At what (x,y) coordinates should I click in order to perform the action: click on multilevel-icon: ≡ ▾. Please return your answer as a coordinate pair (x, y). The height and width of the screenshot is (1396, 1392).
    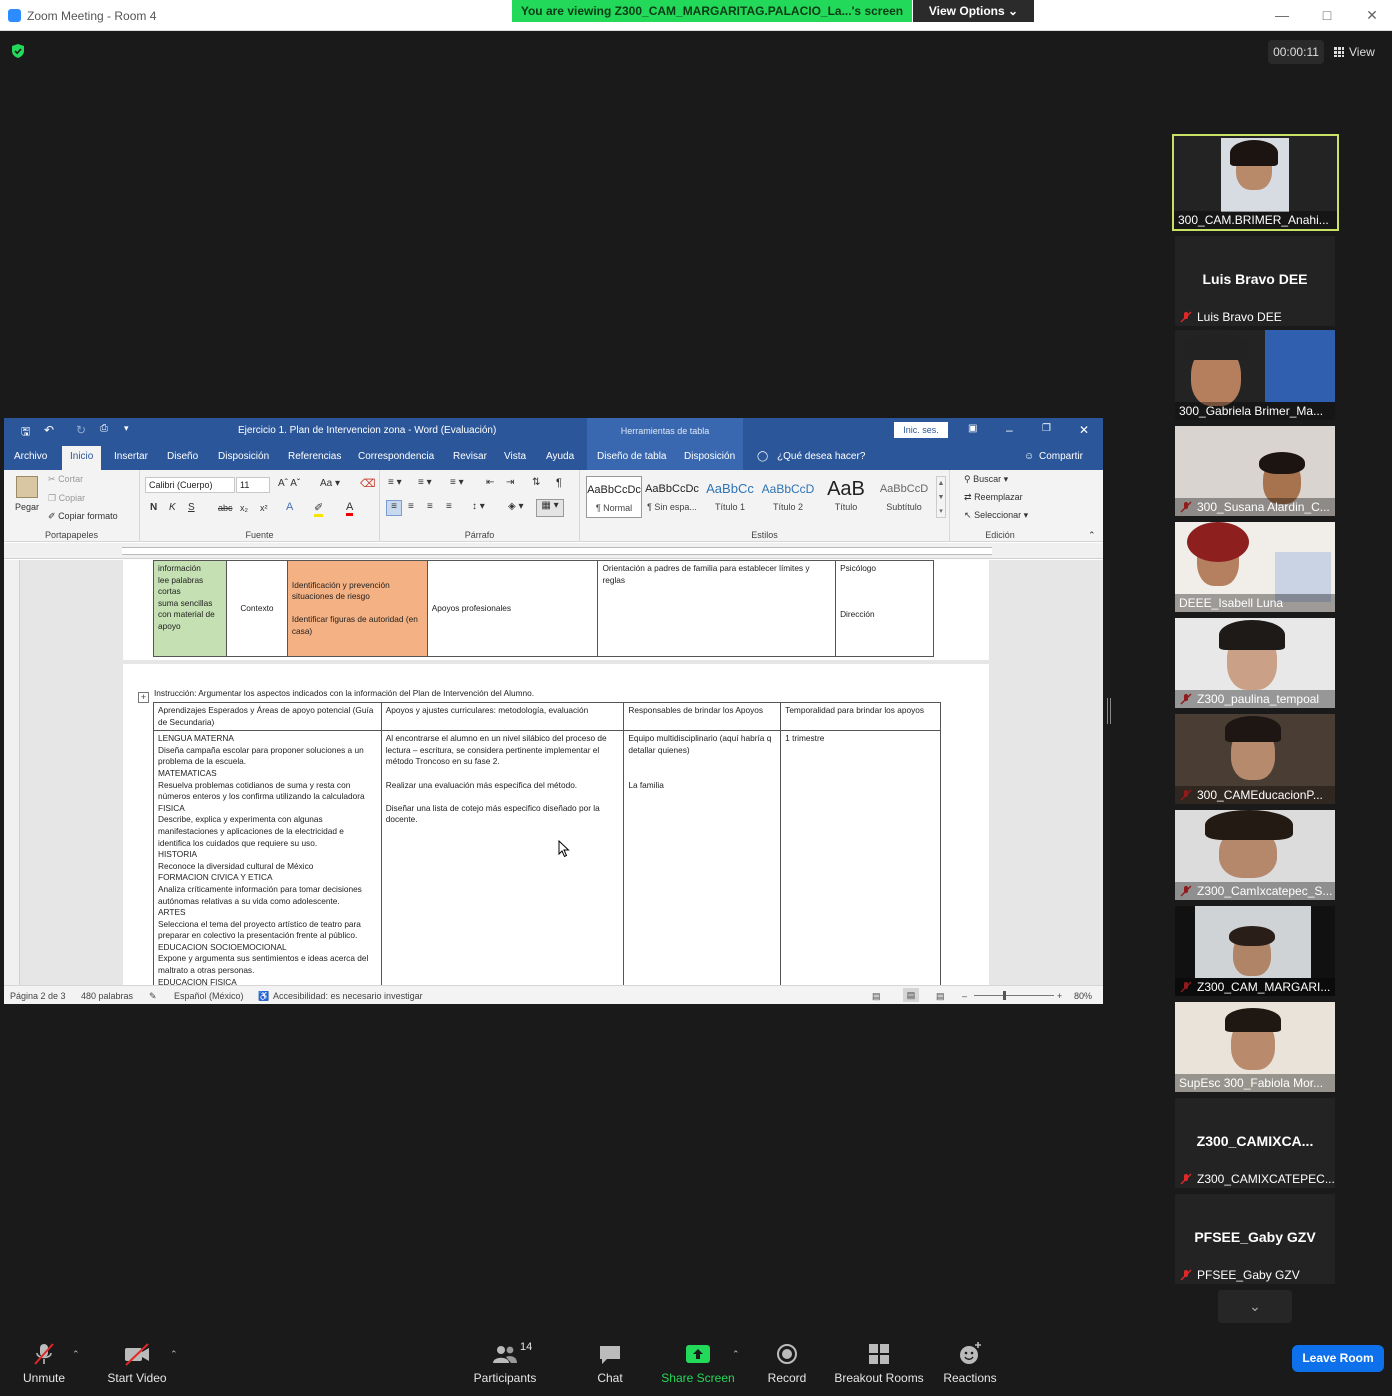
    Looking at the image, I should click on (457, 482).